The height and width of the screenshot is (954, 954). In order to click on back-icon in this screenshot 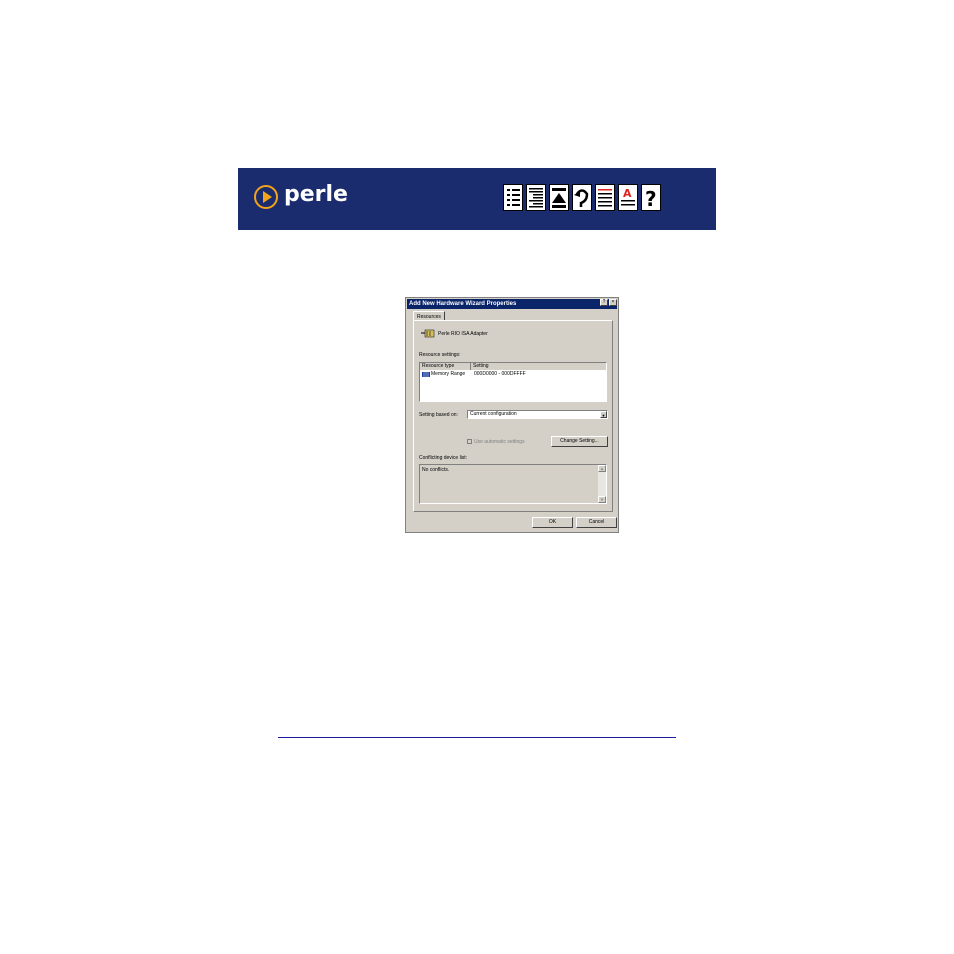, I will do `click(582, 197)`.